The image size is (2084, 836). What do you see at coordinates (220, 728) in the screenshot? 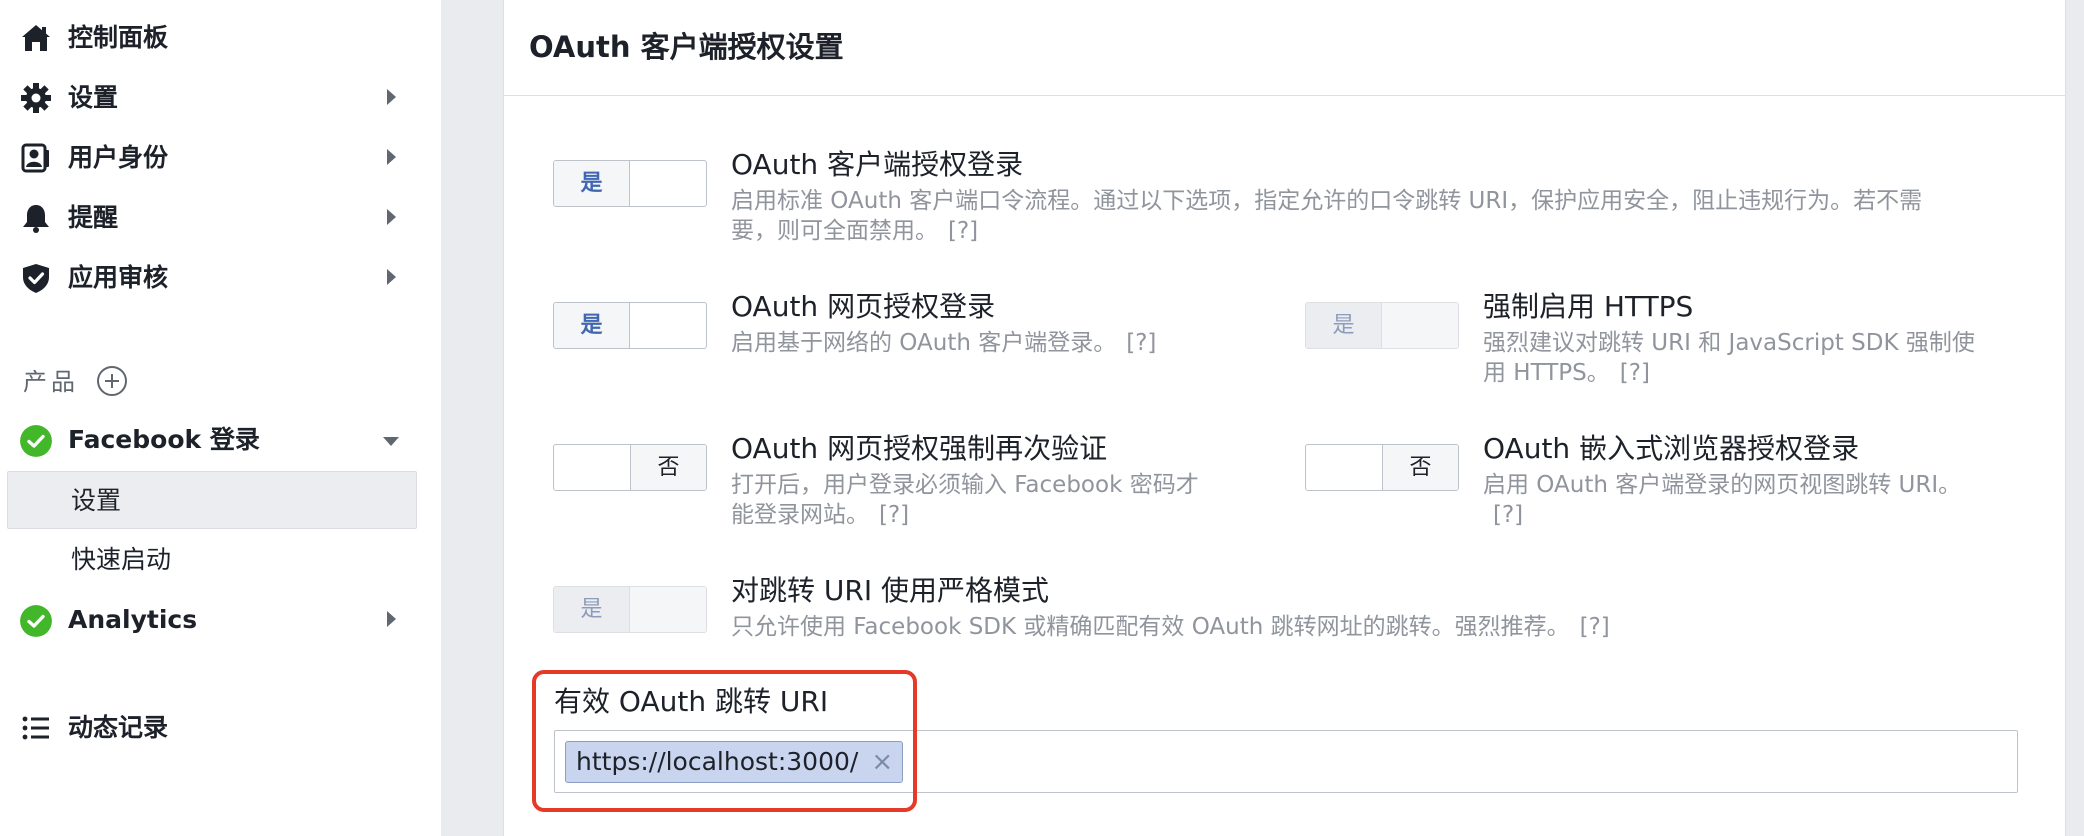
I see `sidebar-item-activity-log: 动态记录` at bounding box center [220, 728].